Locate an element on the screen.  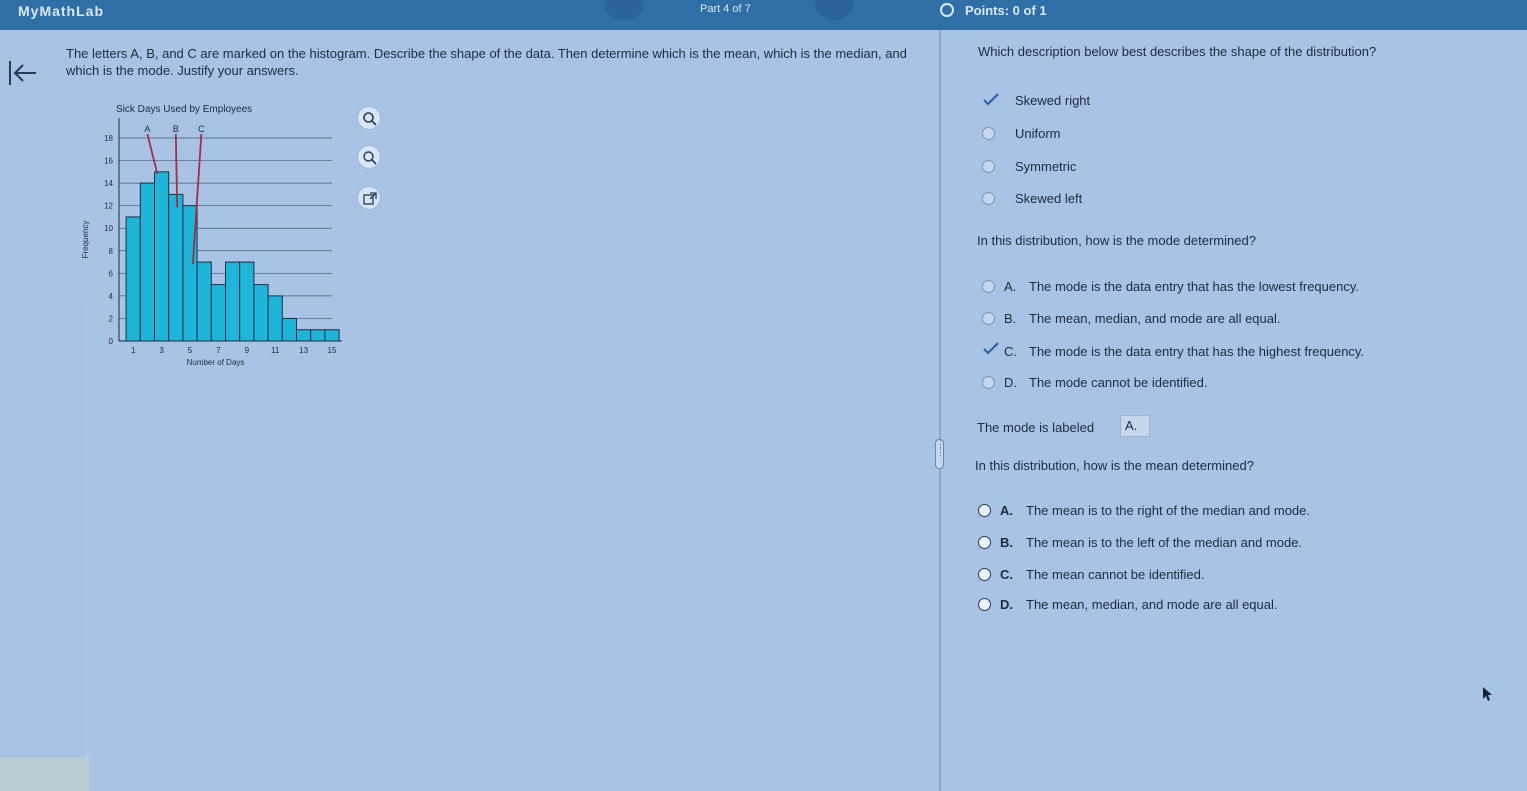
external-link-icon is located at coordinates (370, 198).